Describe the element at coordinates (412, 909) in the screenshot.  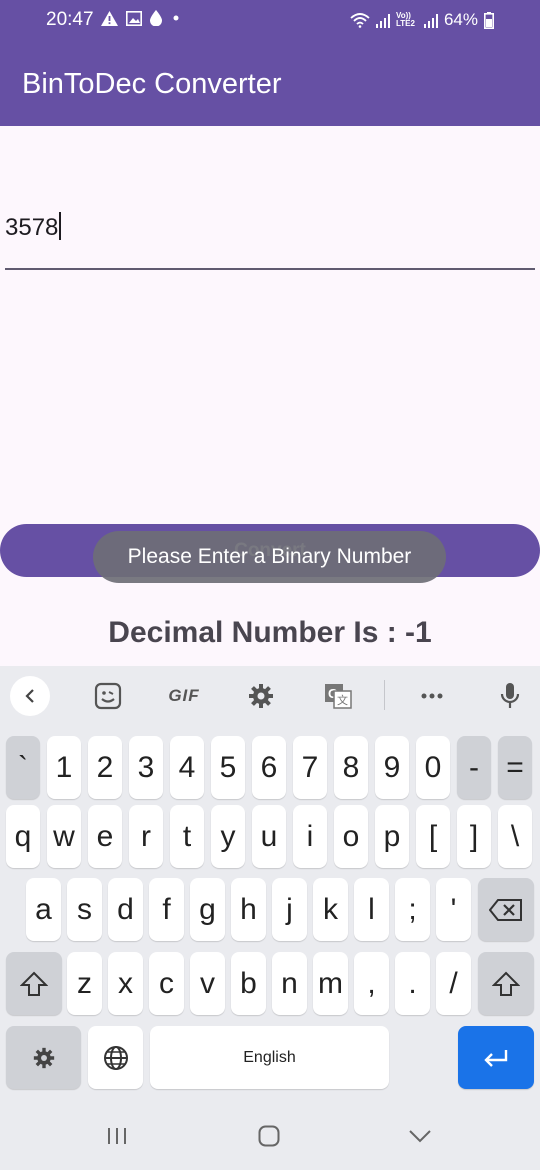
I see `key-semicolon: ;` at that location.